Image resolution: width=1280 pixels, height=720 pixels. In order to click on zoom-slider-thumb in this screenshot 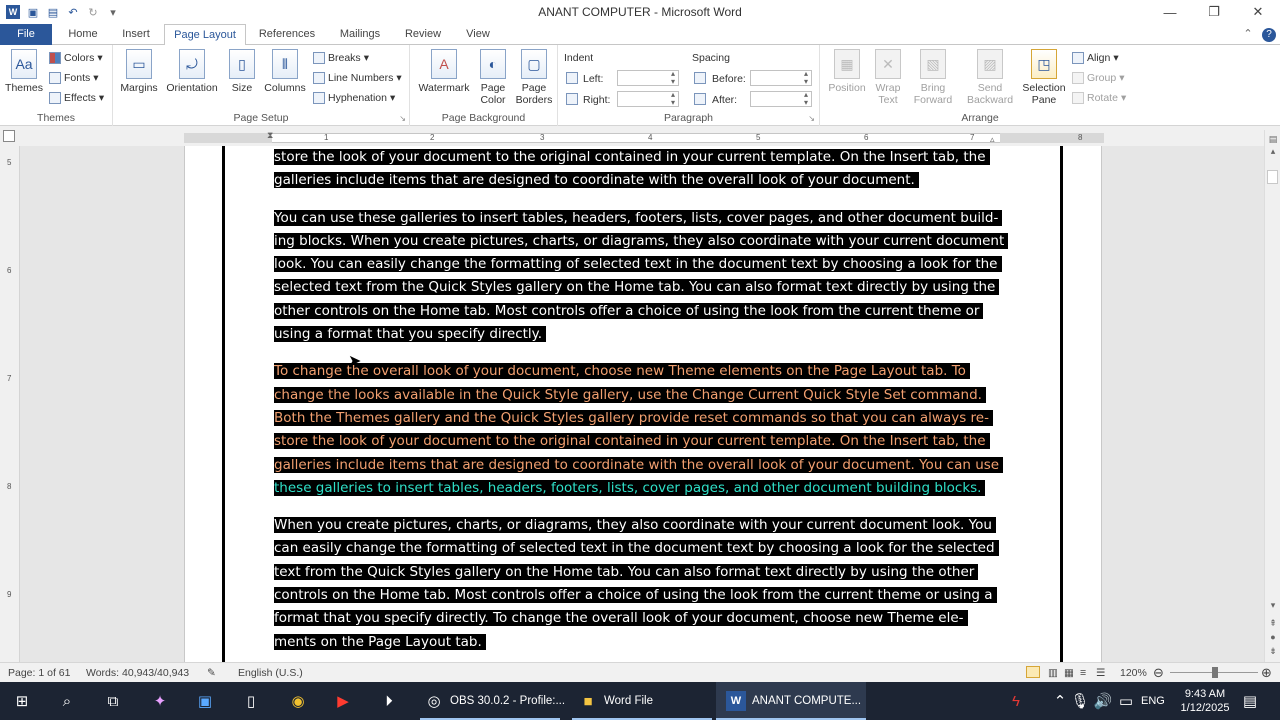, I will do `click(1215, 672)`.